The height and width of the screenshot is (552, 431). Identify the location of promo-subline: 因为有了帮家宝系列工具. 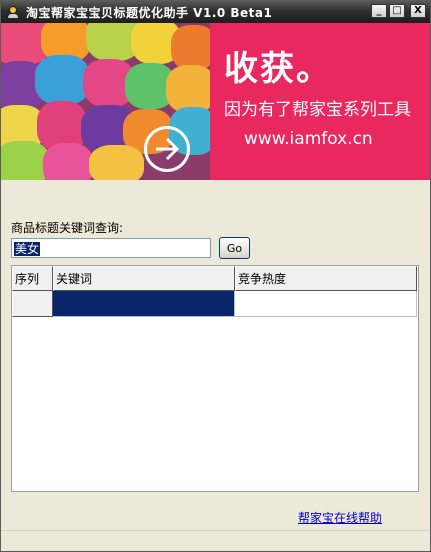
(317, 110).